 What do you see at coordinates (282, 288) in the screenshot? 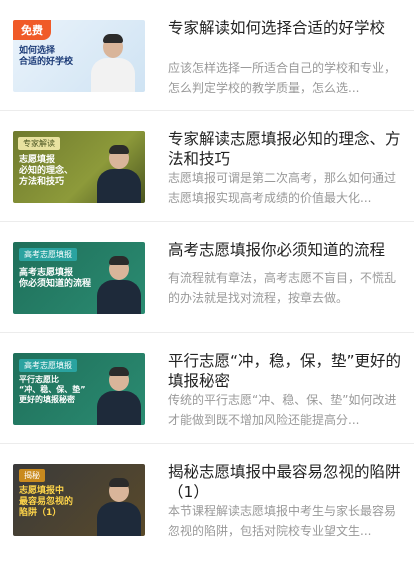
I see `course-description: 有流程就有章法，高考志愿不盲目，不慌乱的办法就是找对流程，按章去做。` at bounding box center [282, 288].